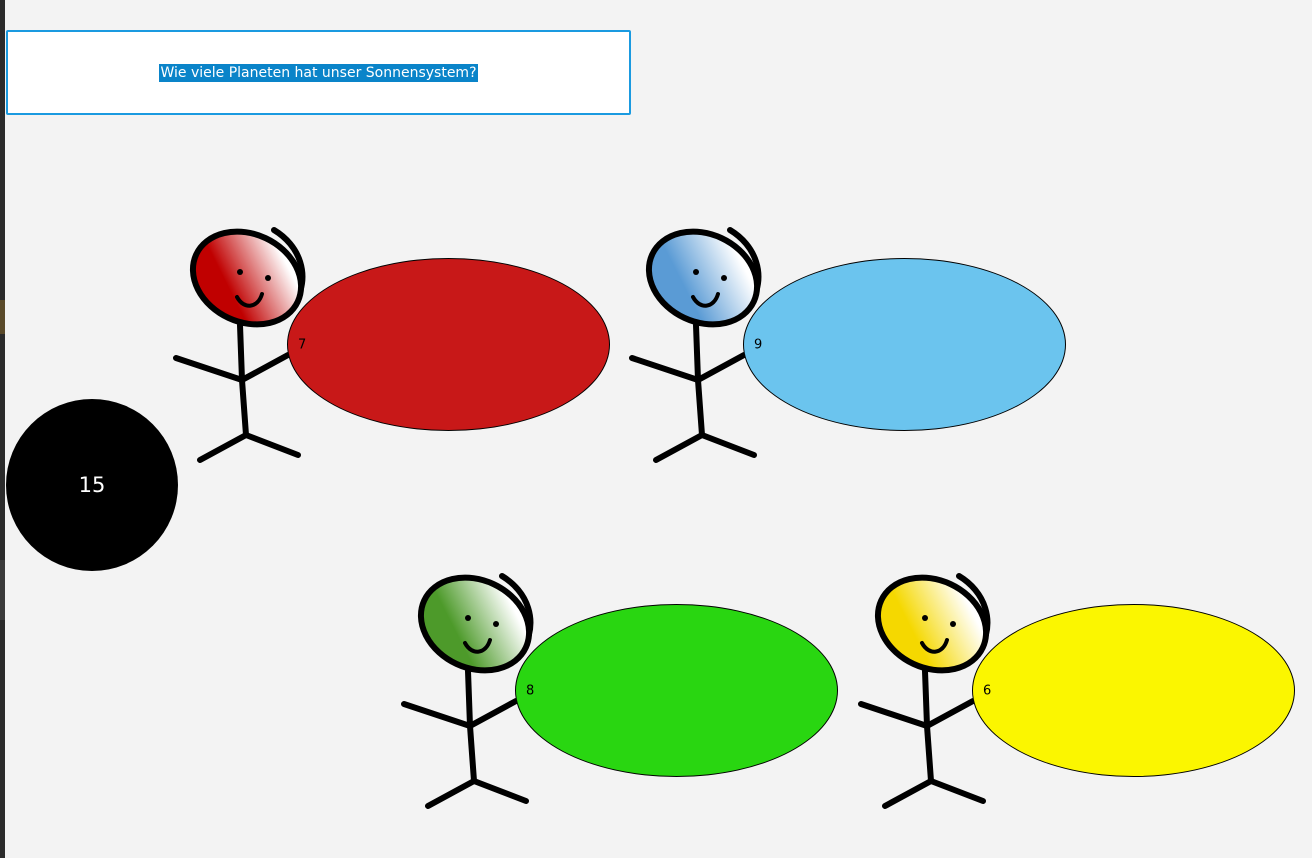 The image size is (1312, 858). What do you see at coordinates (2, 429) in the screenshot?
I see `left-edge-strip` at bounding box center [2, 429].